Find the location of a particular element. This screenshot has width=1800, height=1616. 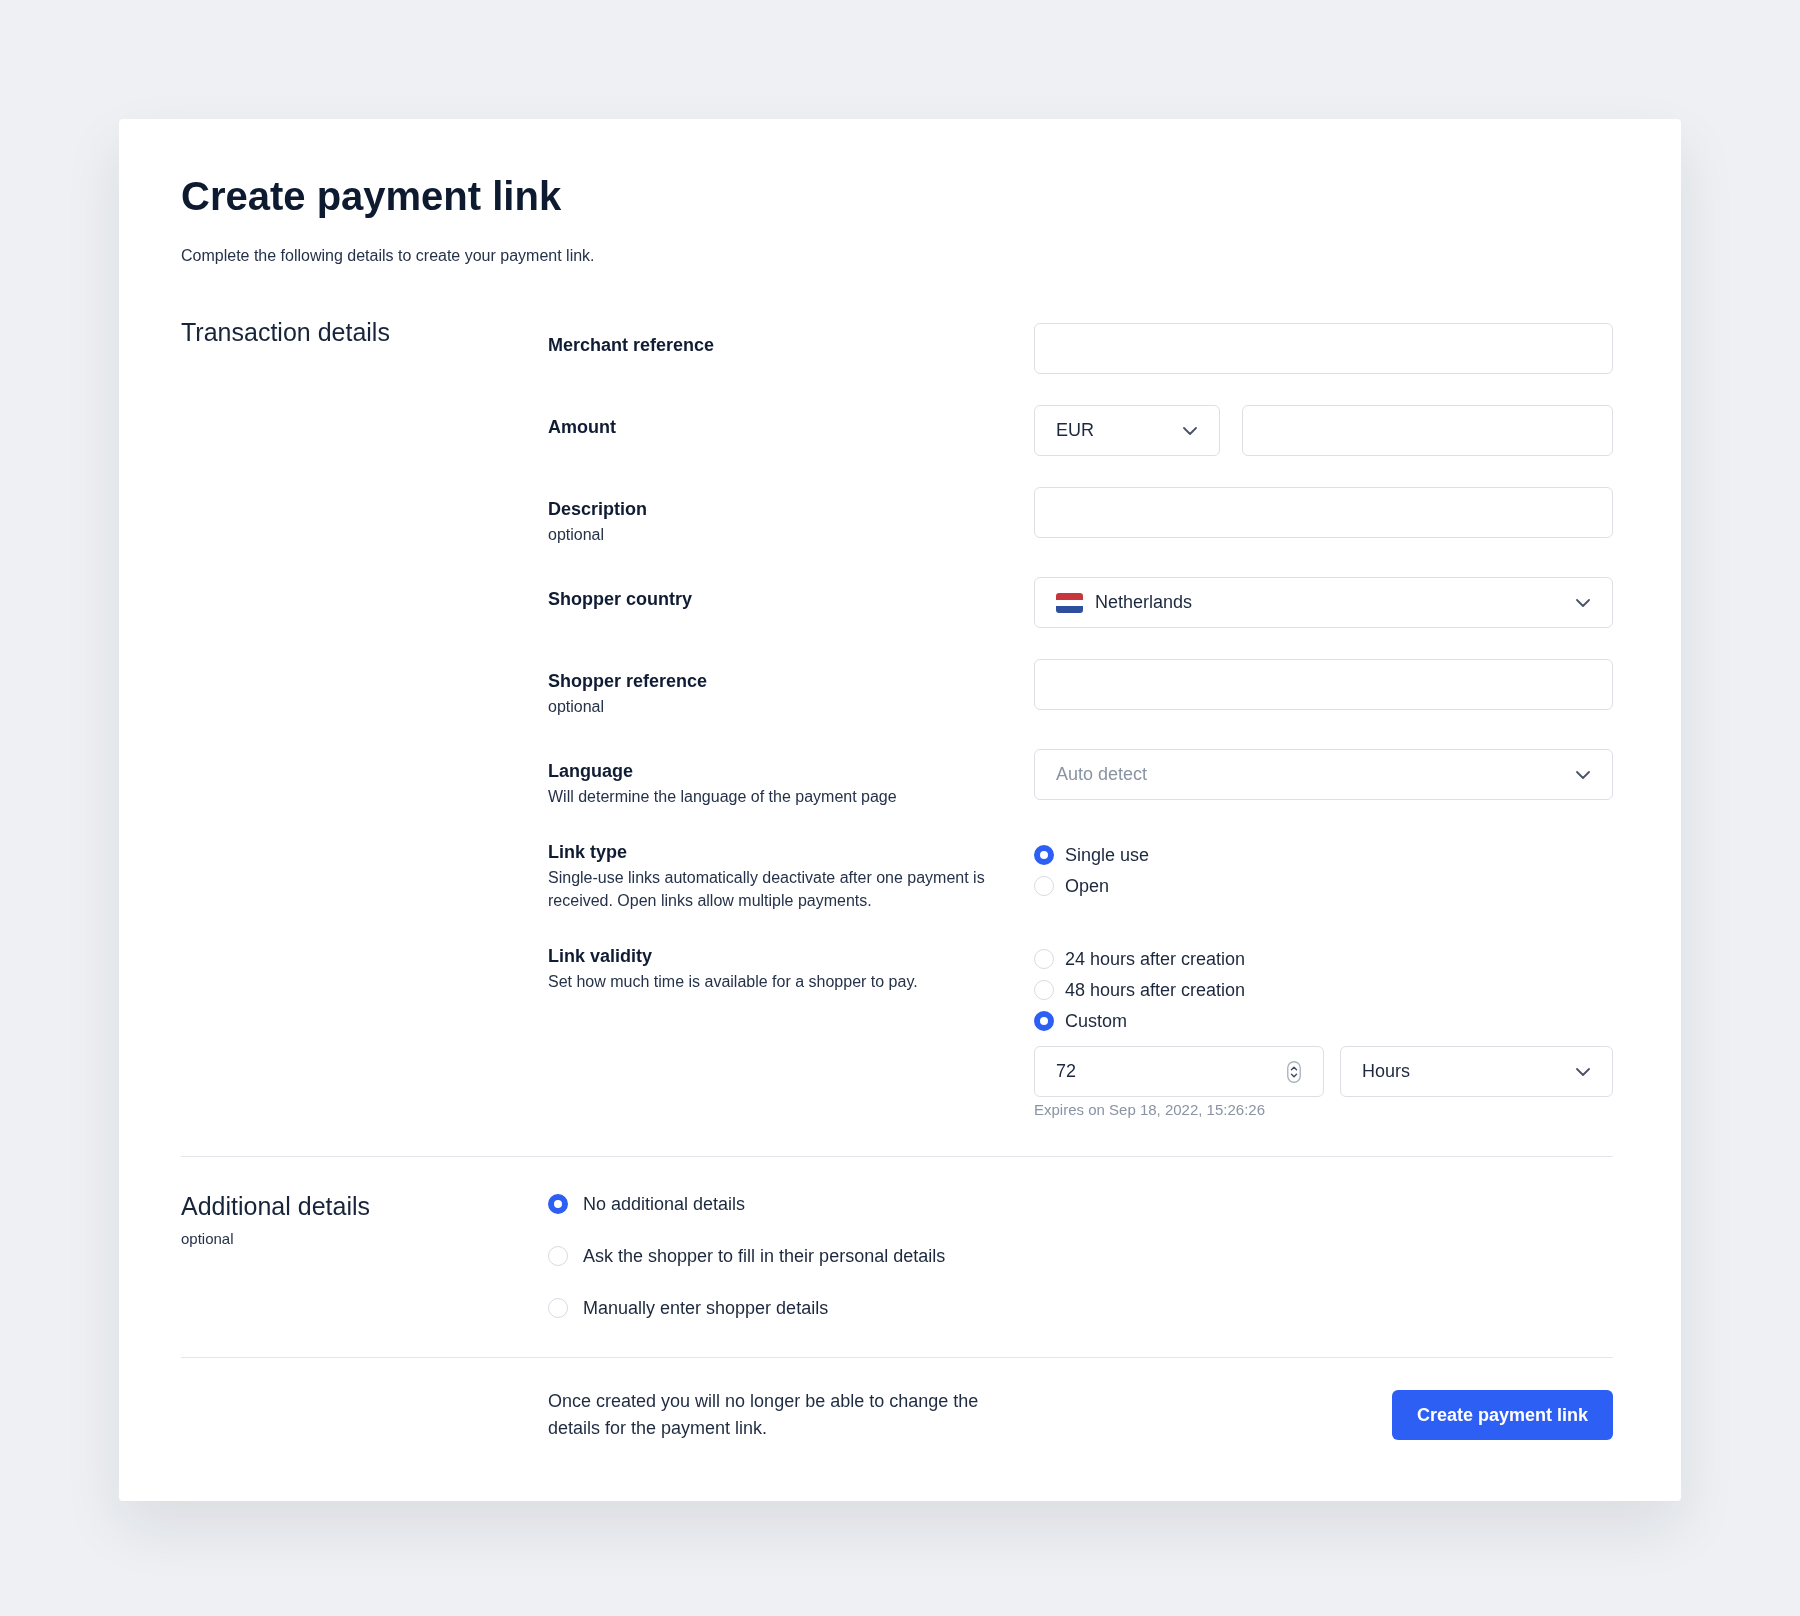

page-title: Create payment link is located at coordinates (372, 196).